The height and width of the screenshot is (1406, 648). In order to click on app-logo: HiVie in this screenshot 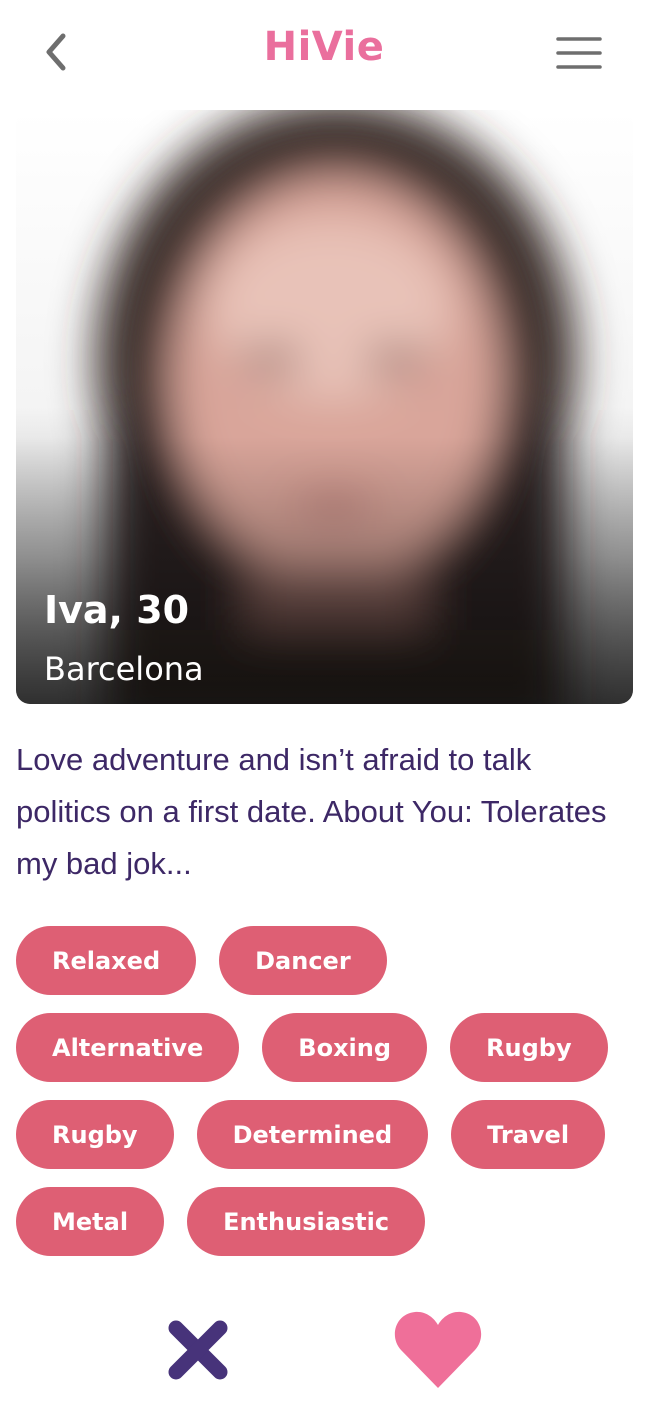, I will do `click(324, 47)`.